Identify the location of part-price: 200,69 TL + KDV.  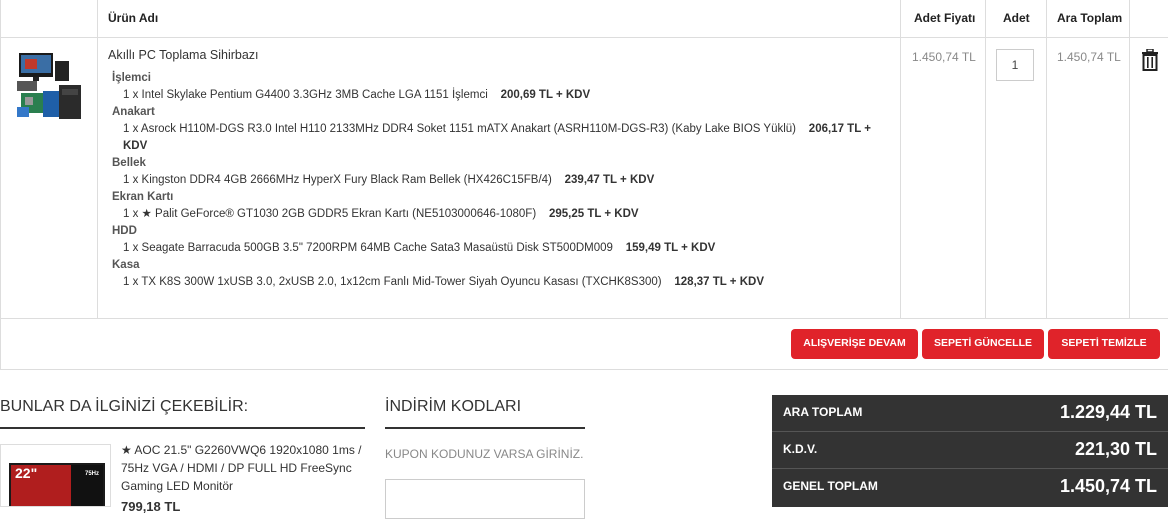
(545, 95).